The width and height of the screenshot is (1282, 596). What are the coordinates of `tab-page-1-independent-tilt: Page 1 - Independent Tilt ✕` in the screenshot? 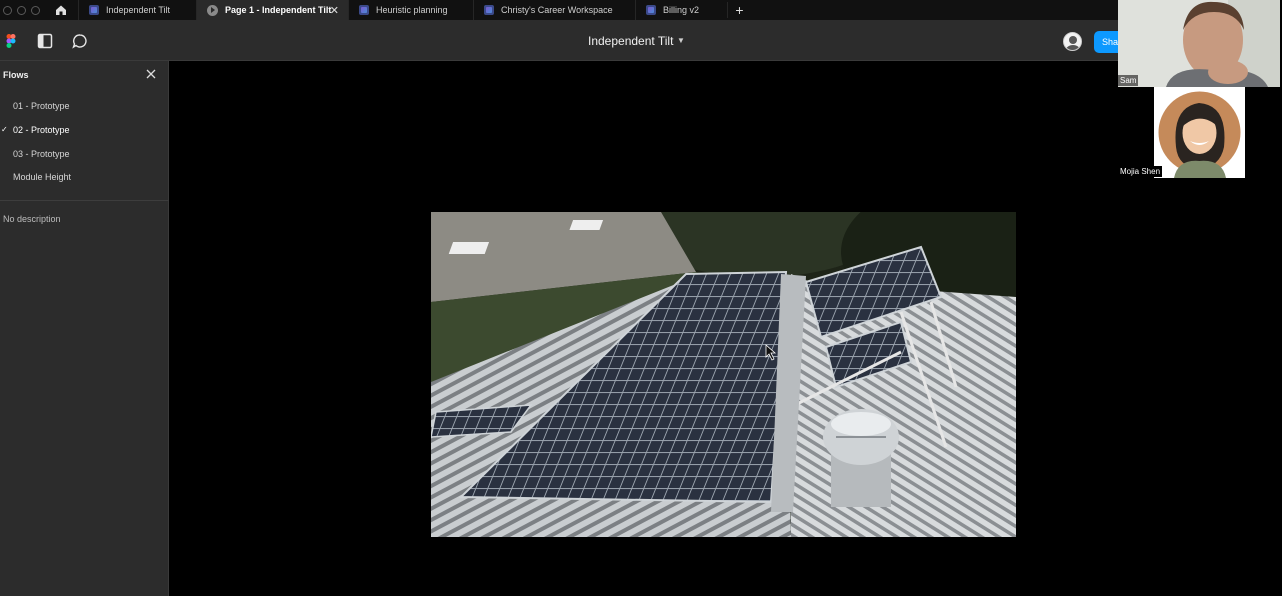 It's located at (272, 10).